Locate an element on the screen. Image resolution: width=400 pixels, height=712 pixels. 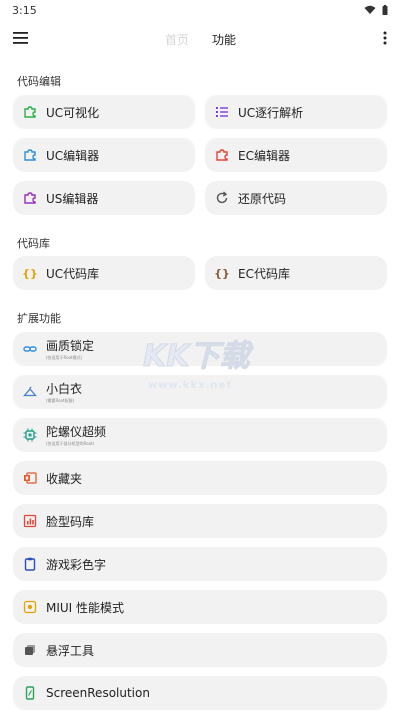
menu-icon is located at coordinates (21, 38).